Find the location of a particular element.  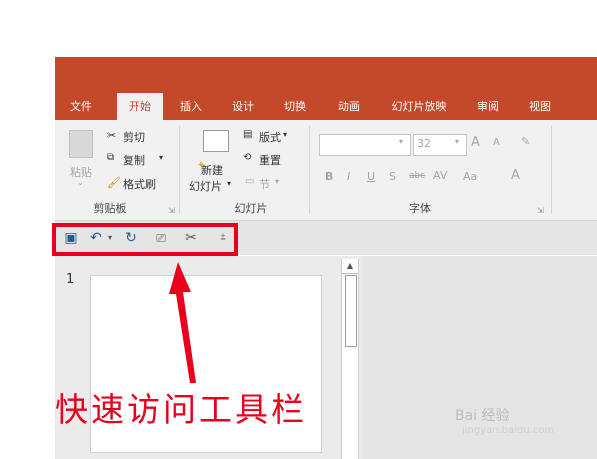

watermark-sub: jingyan.baidu.com is located at coordinates (508, 430).